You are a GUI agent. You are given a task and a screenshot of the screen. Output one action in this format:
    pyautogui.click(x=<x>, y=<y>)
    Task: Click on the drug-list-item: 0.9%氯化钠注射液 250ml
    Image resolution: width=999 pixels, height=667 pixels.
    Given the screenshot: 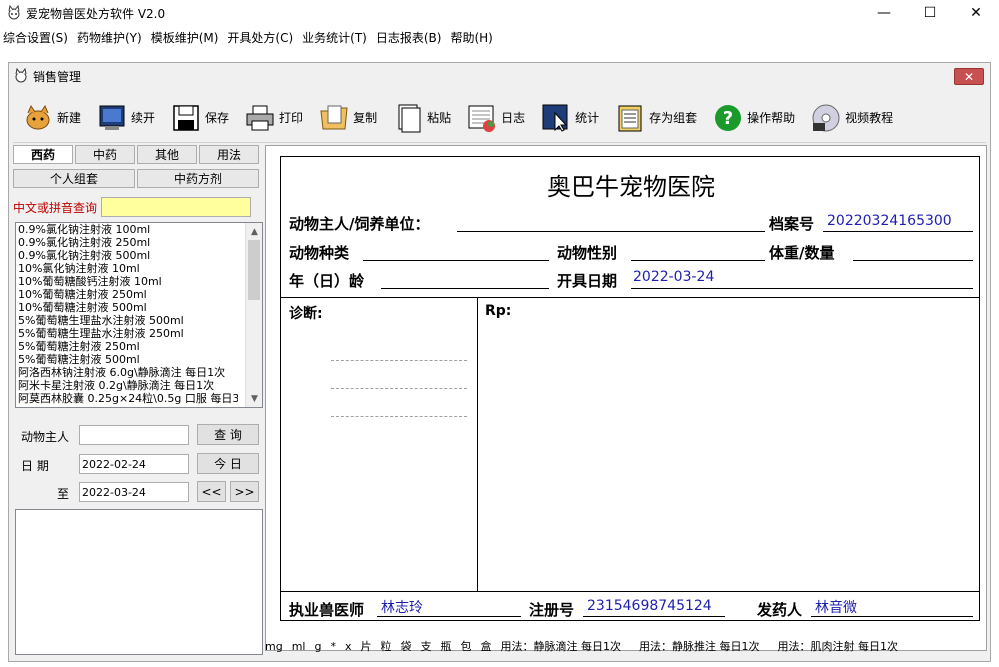 What is the action you would take?
    pyautogui.click(x=127, y=242)
    